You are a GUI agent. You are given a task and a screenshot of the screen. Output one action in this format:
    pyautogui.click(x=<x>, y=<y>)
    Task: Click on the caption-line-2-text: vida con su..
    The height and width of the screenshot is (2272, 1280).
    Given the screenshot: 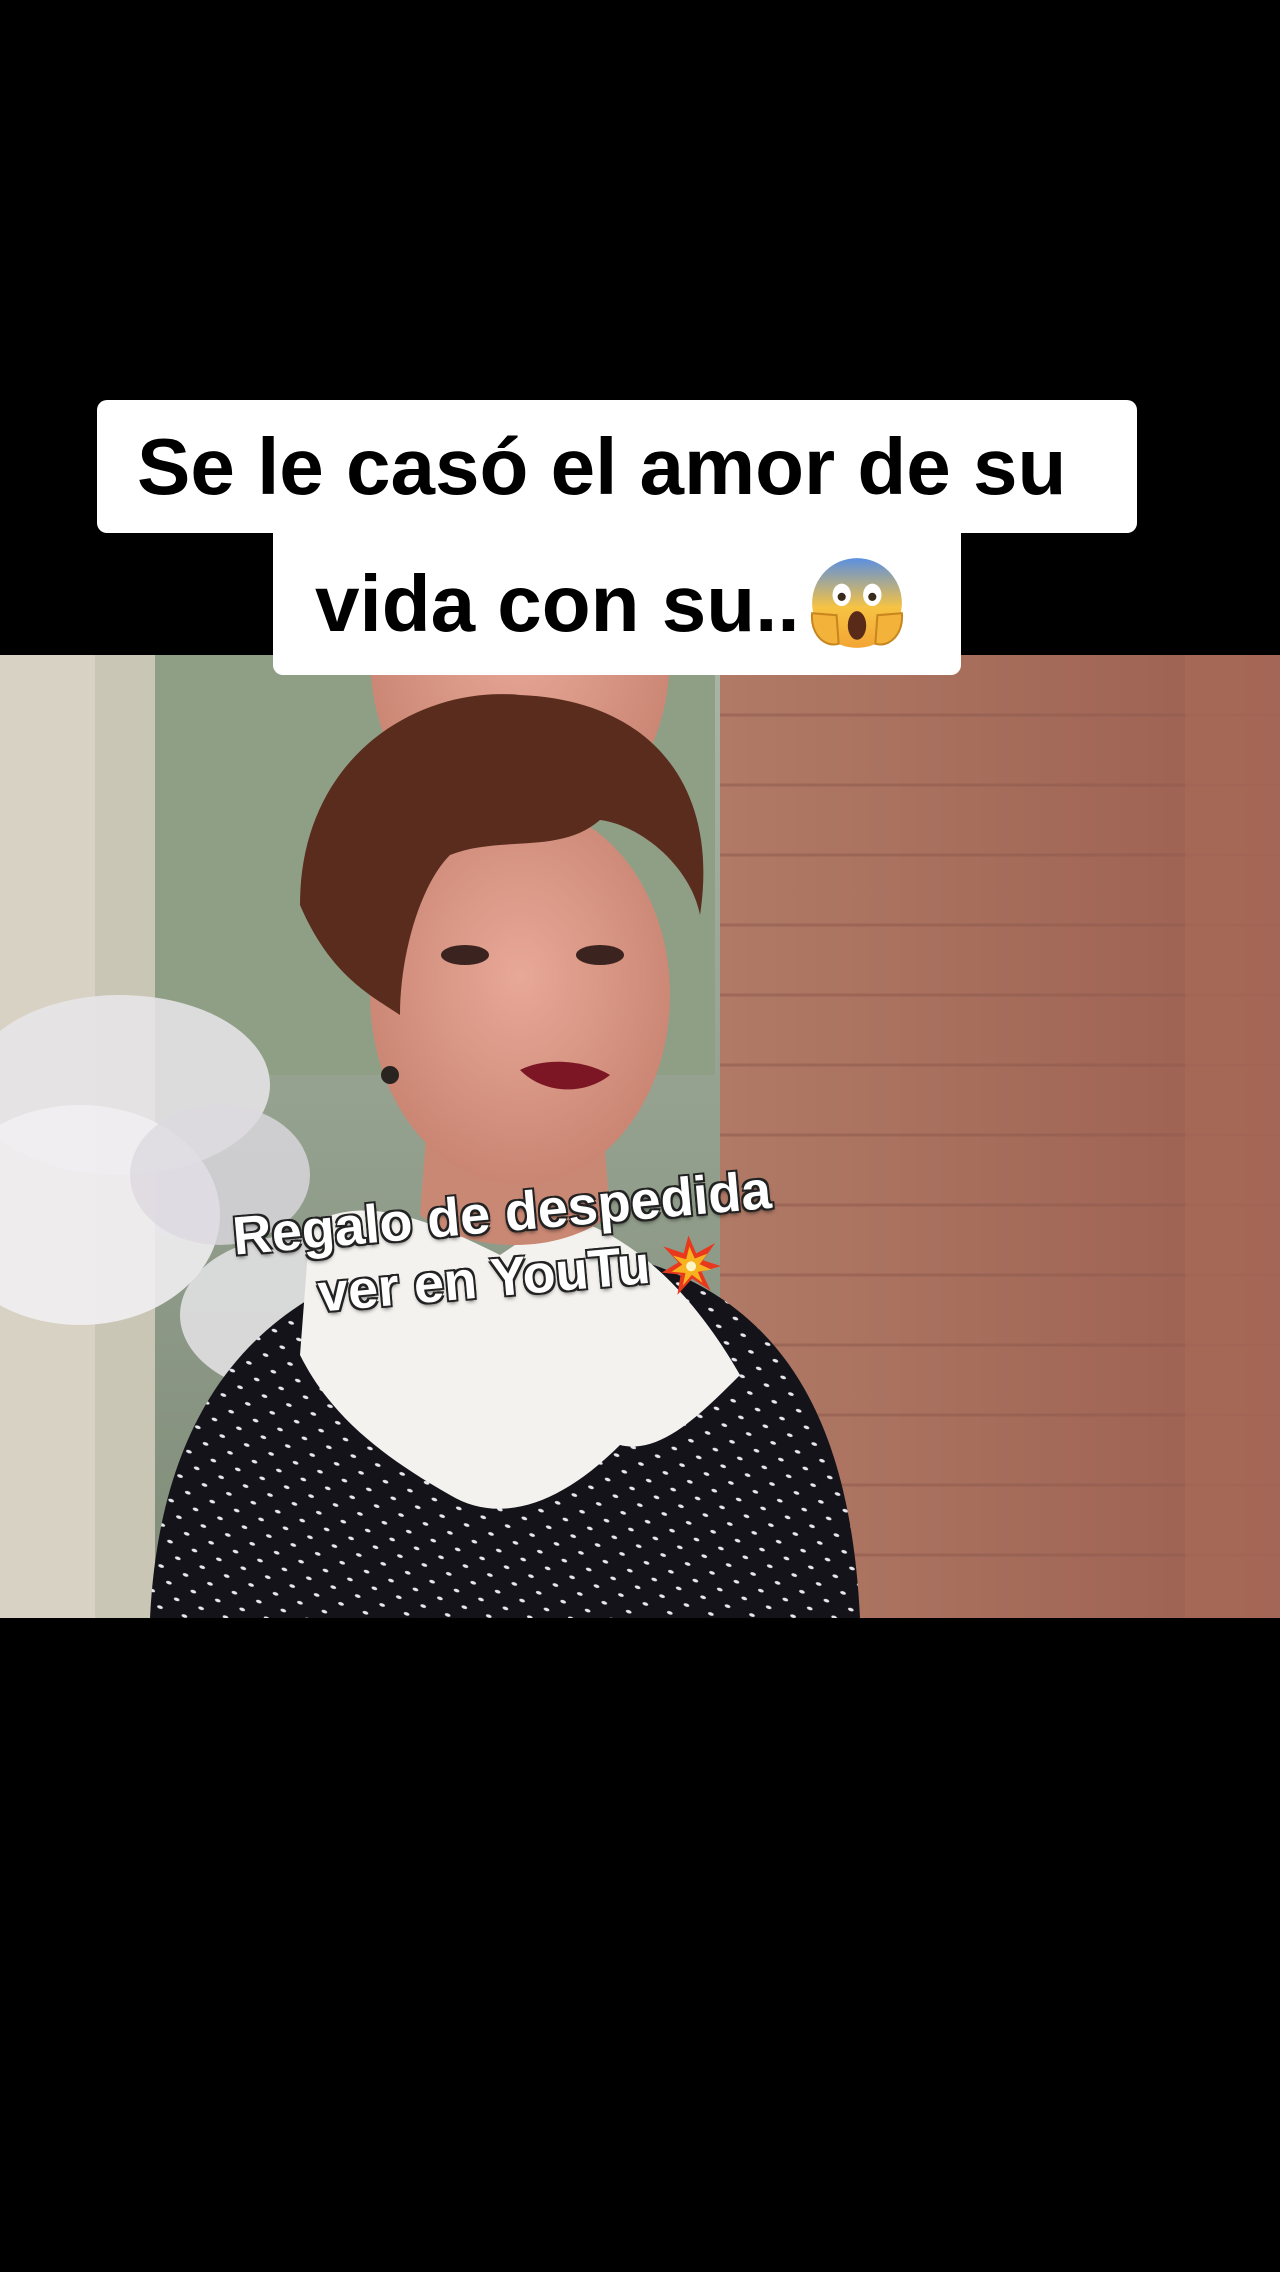 What is the action you would take?
    pyautogui.click(x=557, y=603)
    